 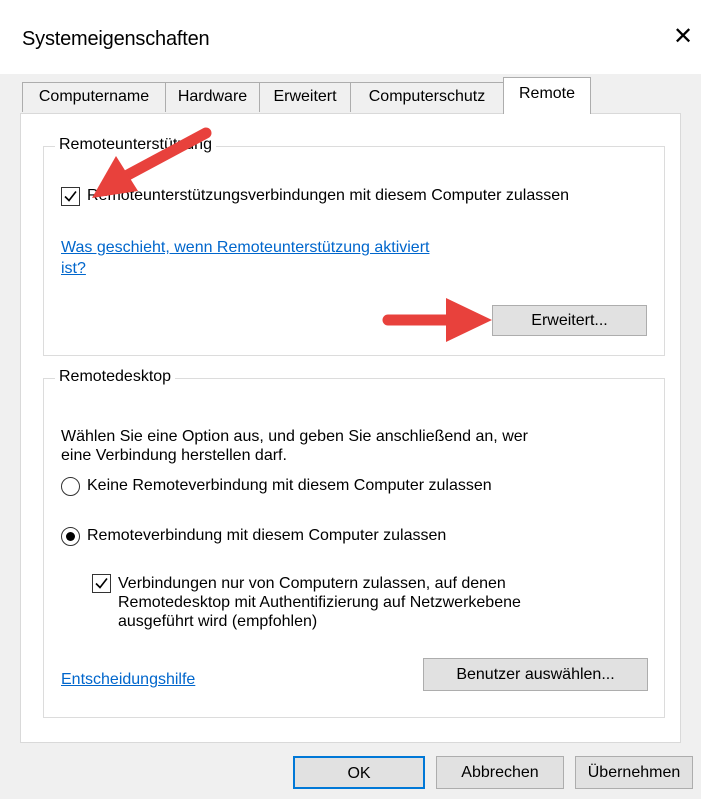 I want to click on allow-remote-assistance-checkbox, so click(x=70, y=196).